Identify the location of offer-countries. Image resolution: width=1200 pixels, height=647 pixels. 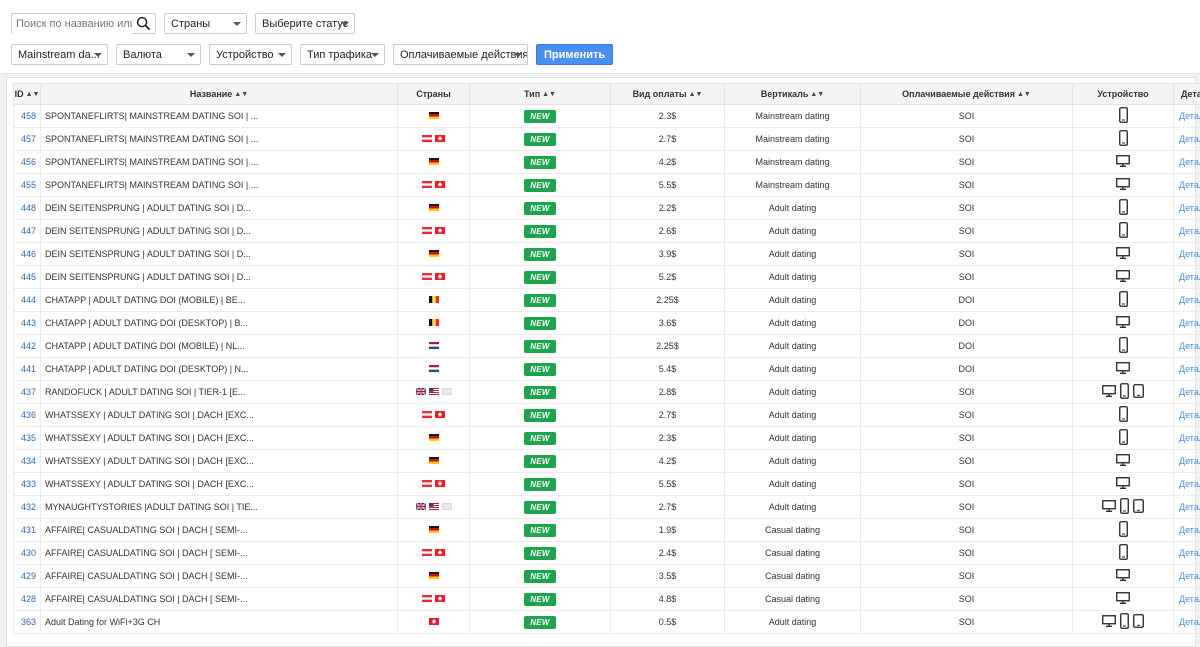
(434, 461).